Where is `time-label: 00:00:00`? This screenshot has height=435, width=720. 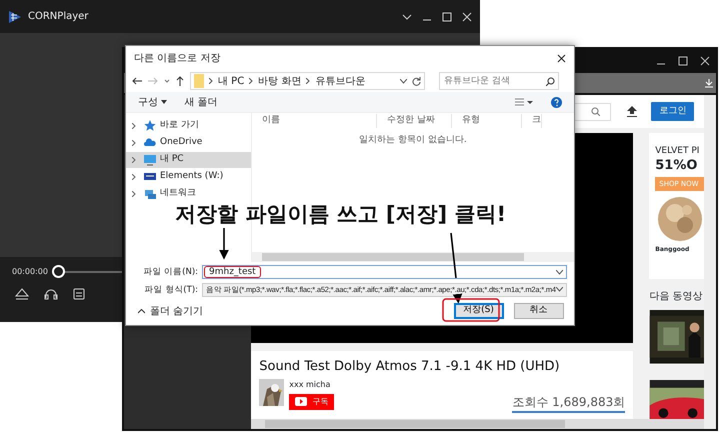
time-label: 00:00:00 is located at coordinates (30, 272).